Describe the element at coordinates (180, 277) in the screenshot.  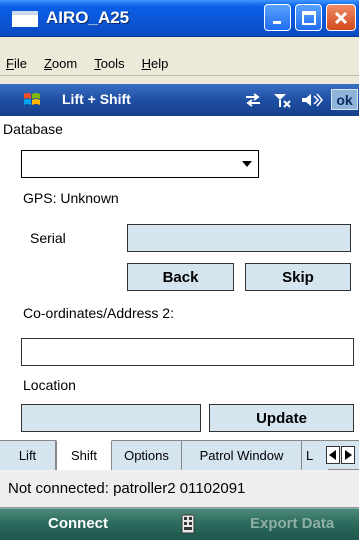
I see `back-button: Back` at that location.